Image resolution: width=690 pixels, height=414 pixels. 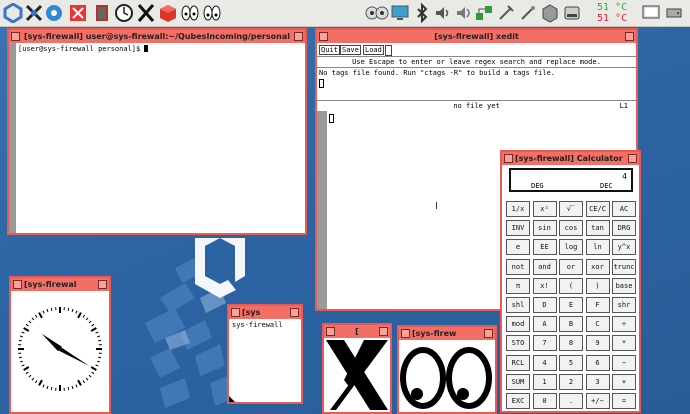 I want to click on title-bar: [sys-firew, so click(x=447, y=334).